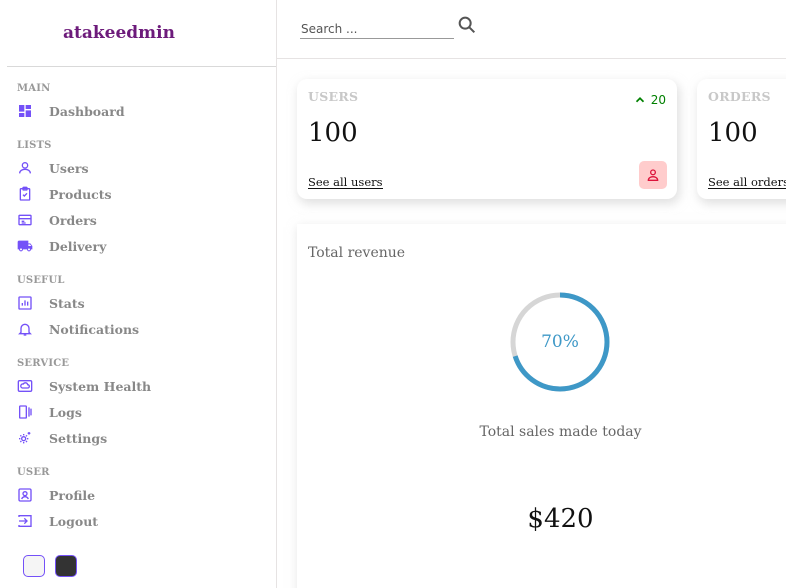  Describe the element at coordinates (74, 521) in the screenshot. I see `sidebar-item-label: Logout` at that location.